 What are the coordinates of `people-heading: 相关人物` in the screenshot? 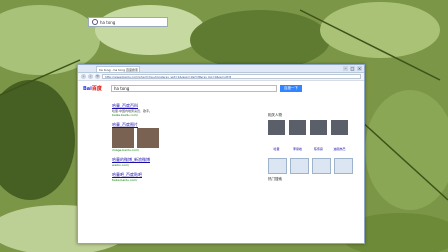 It's located at (275, 115).